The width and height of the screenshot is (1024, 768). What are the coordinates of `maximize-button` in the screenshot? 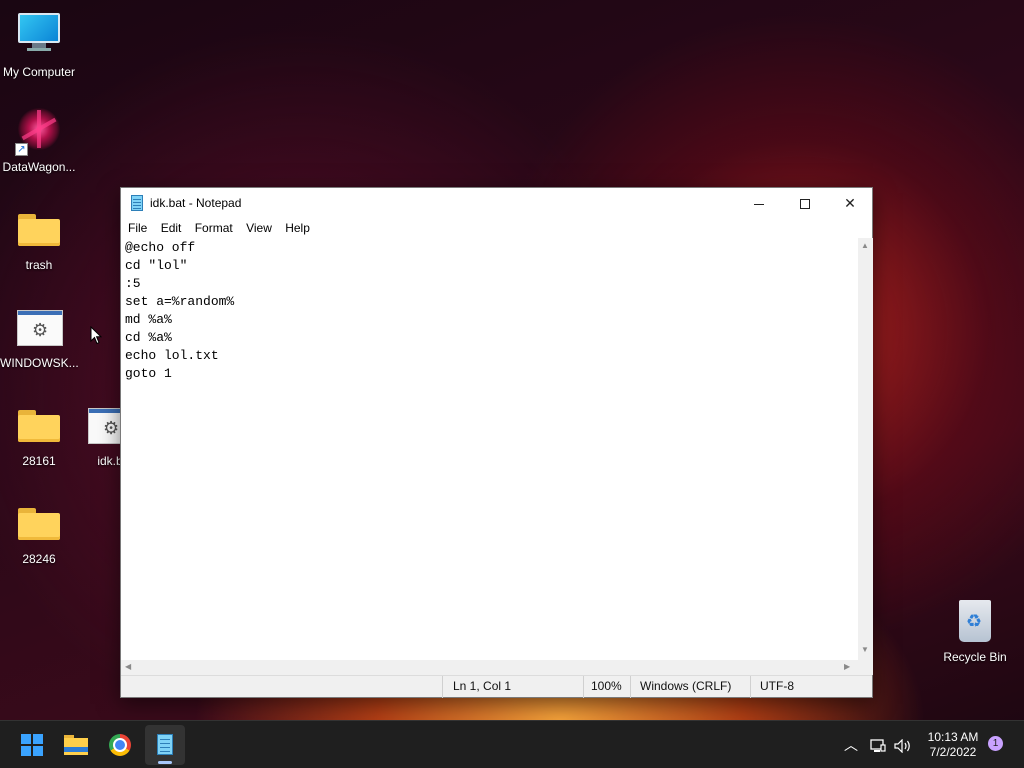 It's located at (805, 203).